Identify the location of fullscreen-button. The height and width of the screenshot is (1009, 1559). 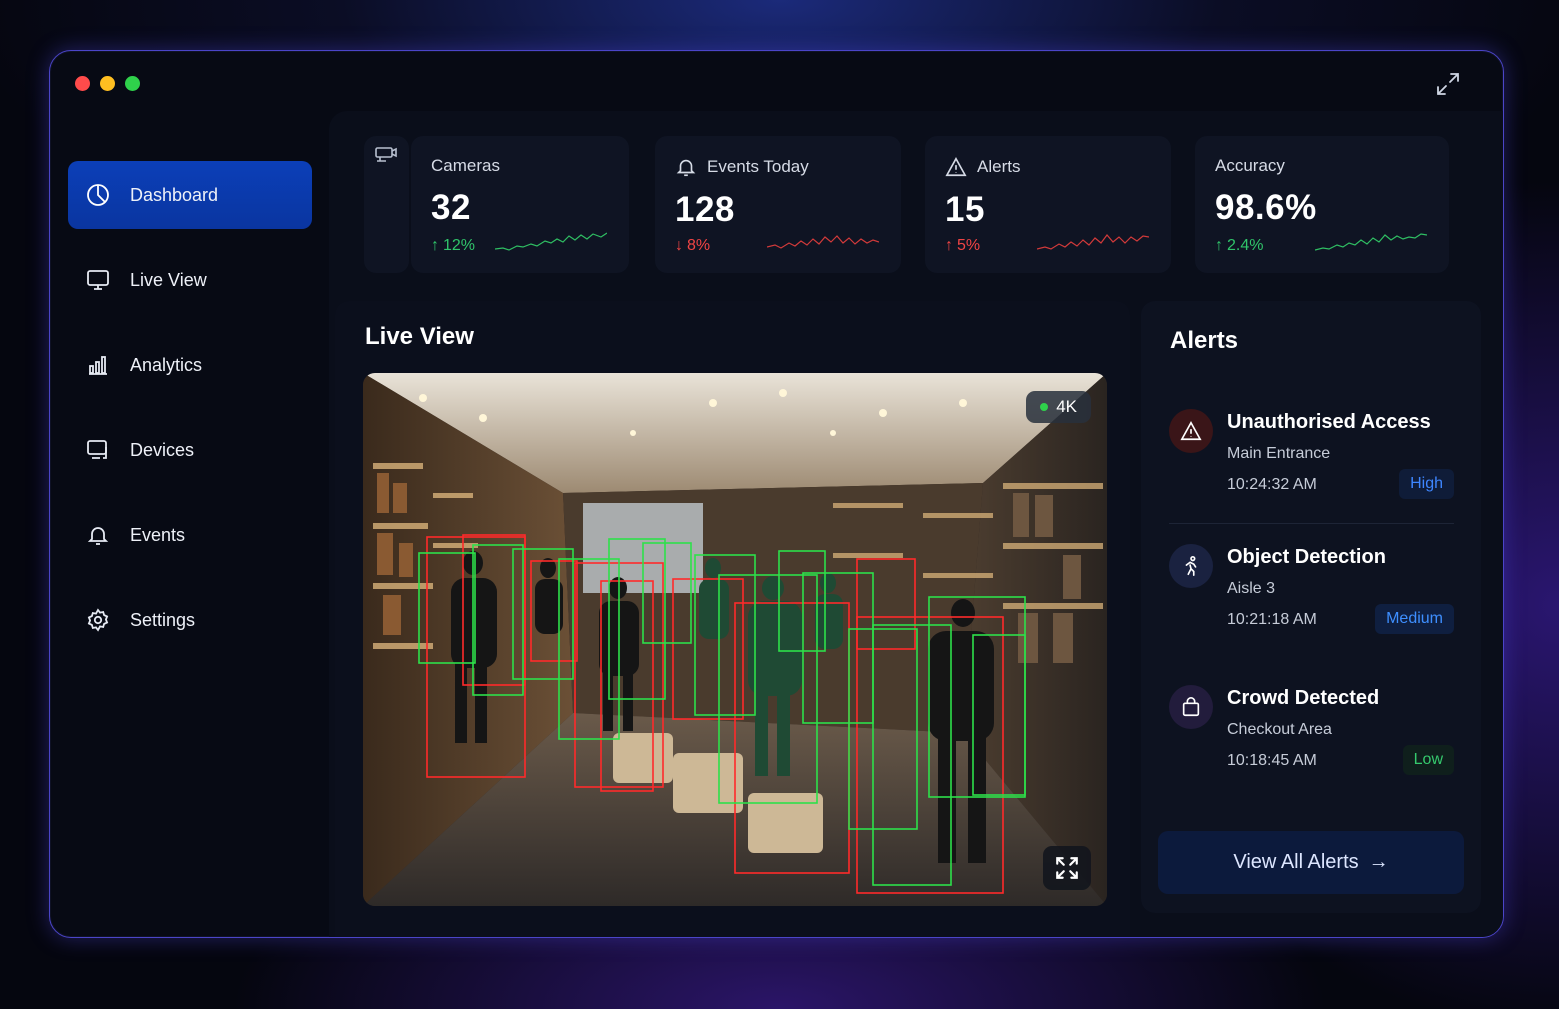
(1067, 868).